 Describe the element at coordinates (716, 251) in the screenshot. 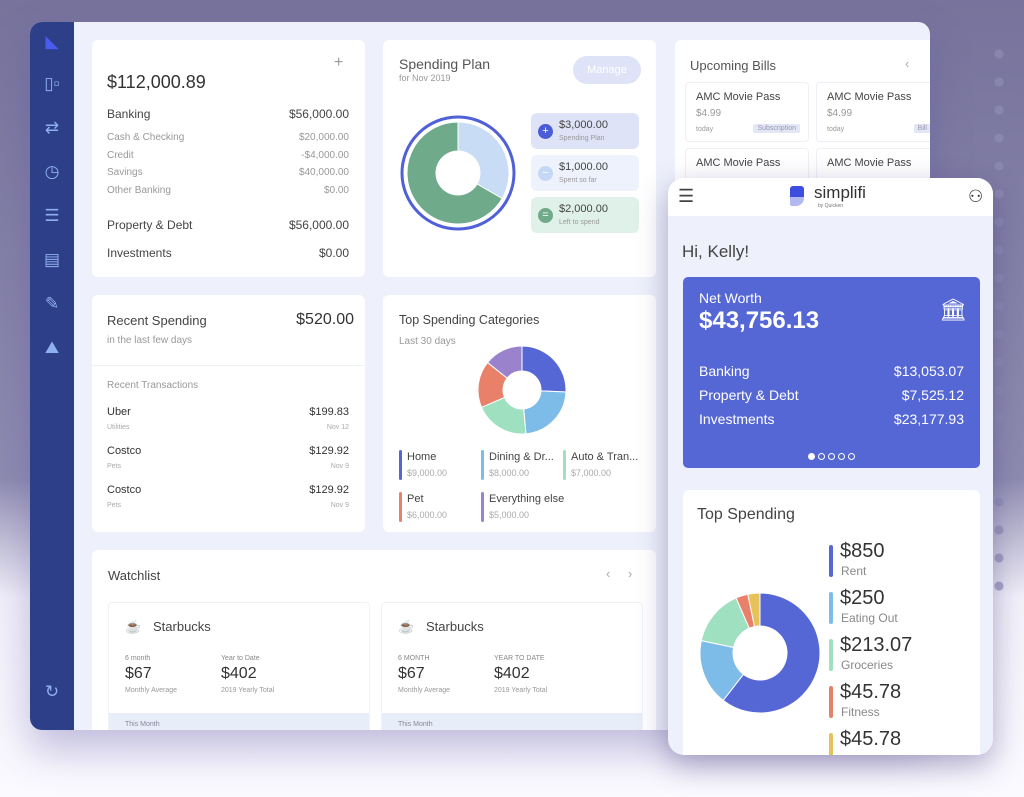

I see `greeting: Hi, Kelly!` at that location.